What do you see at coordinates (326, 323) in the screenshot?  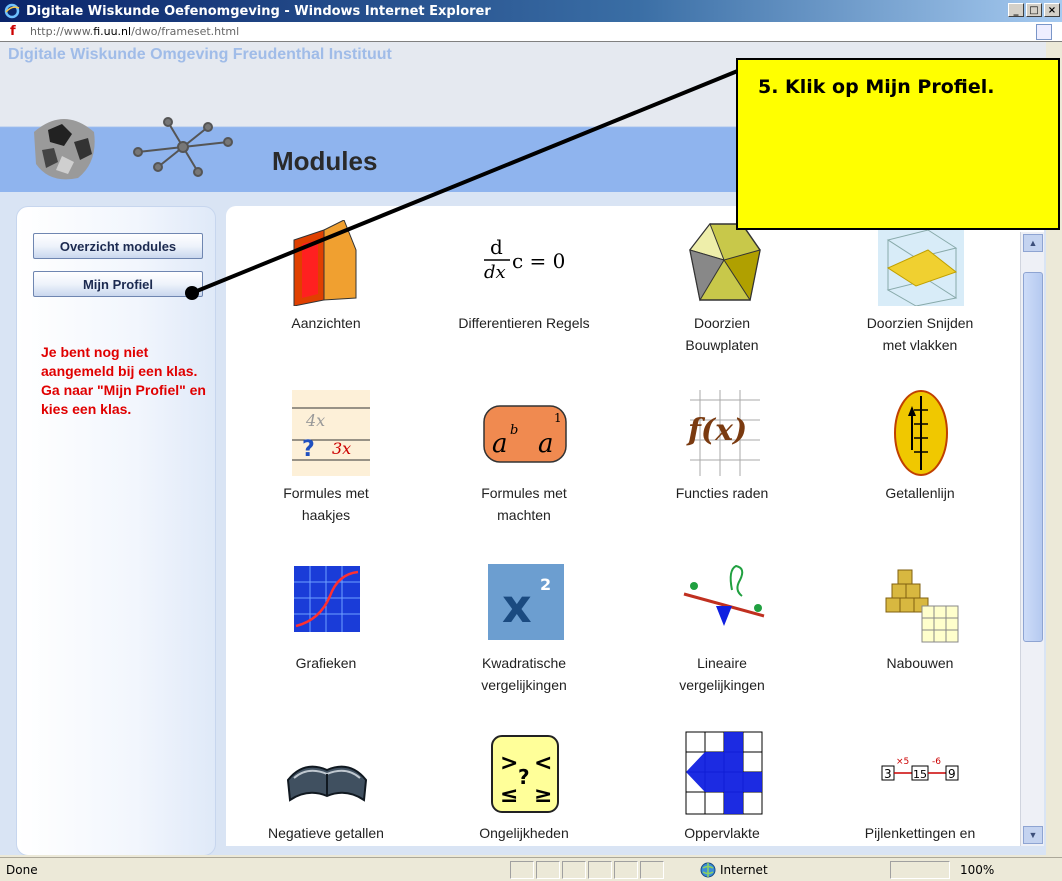 I see `module-label: Aanzichten` at bounding box center [326, 323].